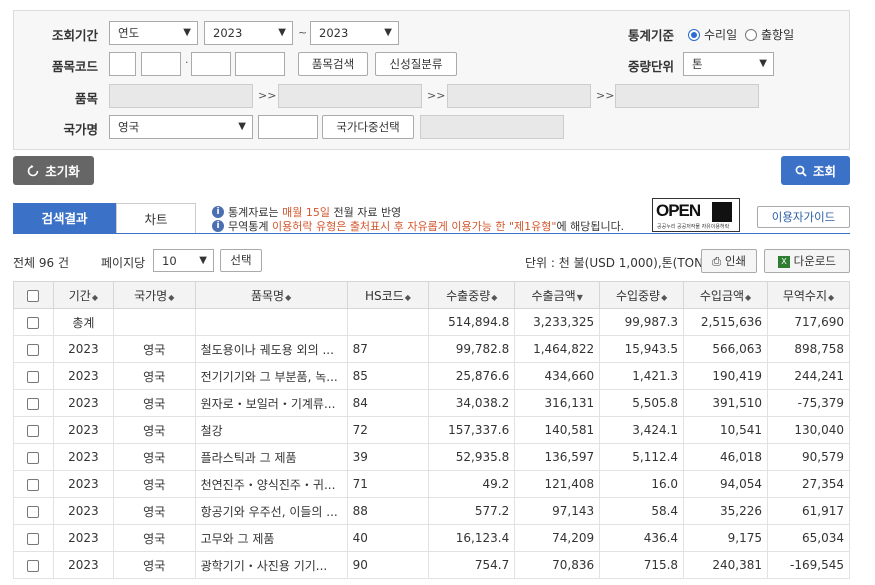  What do you see at coordinates (388, 403) in the screenshot?
I see `table-cell: 84` at bounding box center [388, 403].